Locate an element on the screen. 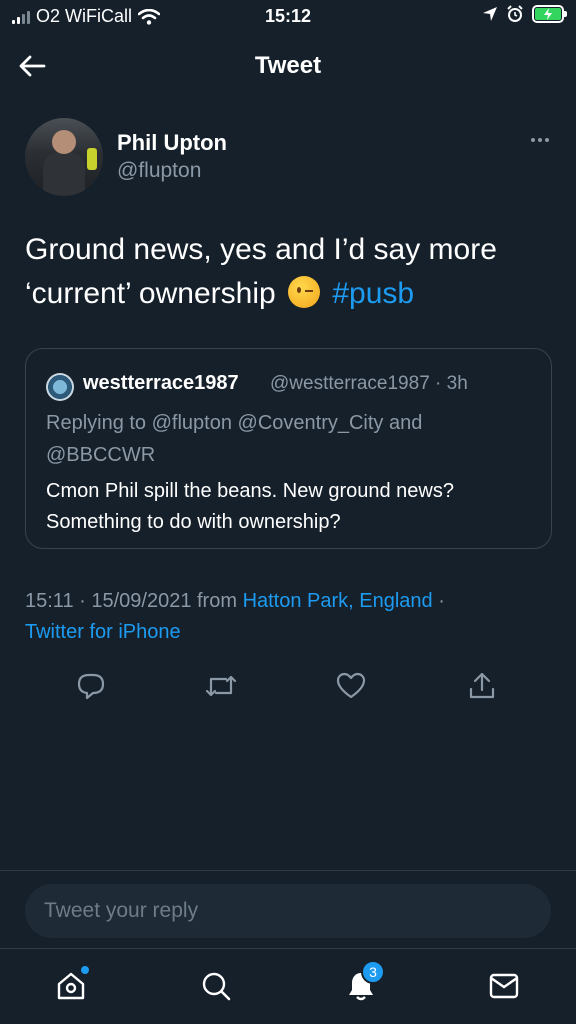  tab-home is located at coordinates (71, 986).